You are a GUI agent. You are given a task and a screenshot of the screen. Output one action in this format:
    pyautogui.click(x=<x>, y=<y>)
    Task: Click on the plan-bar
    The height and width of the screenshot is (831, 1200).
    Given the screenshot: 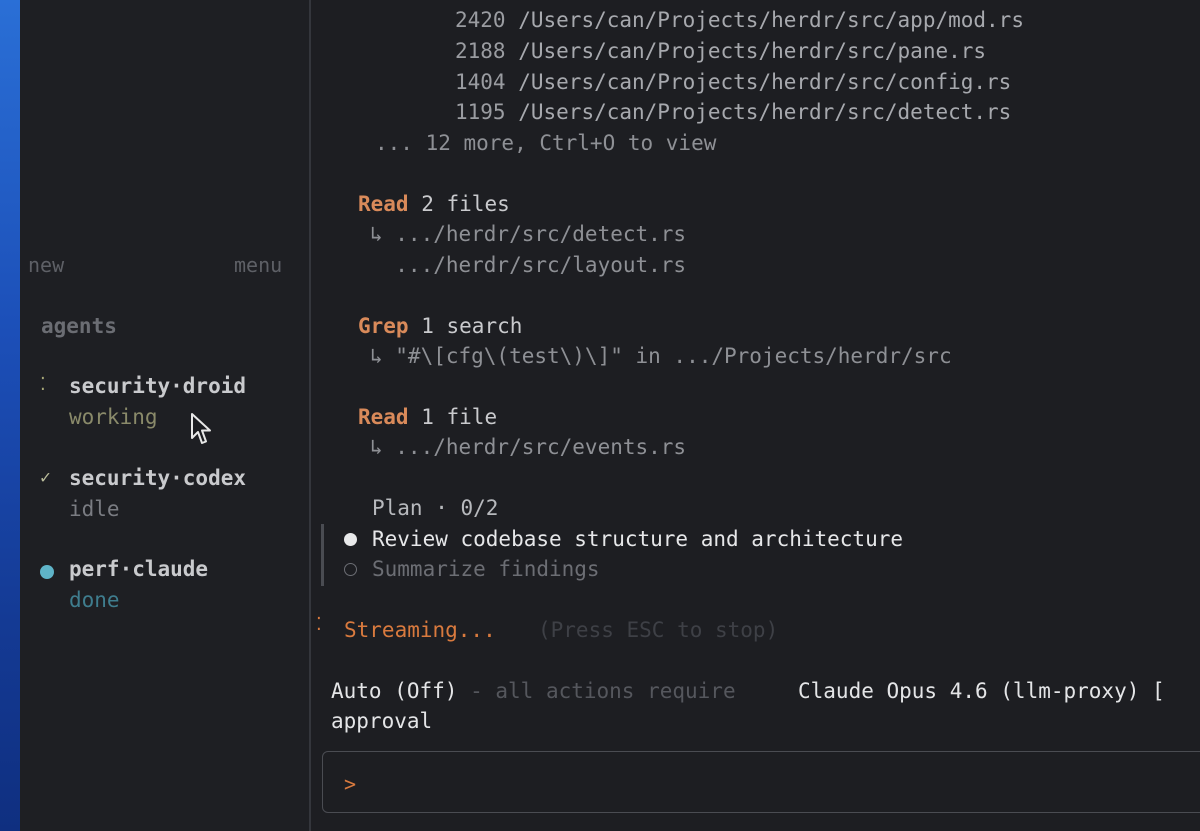 What is the action you would take?
    pyautogui.click(x=322, y=555)
    